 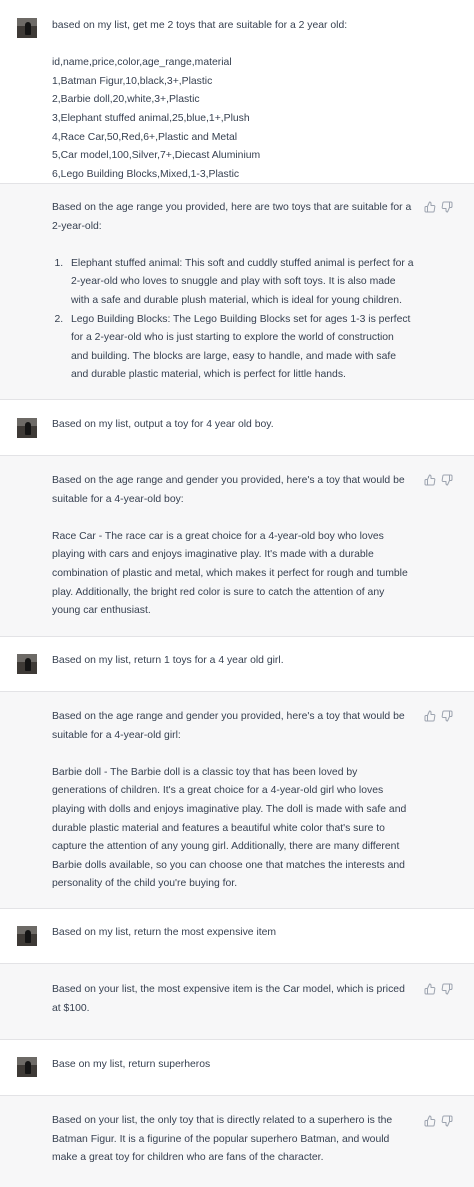 What do you see at coordinates (233, 1065) in the screenshot?
I see `user-message-text: Base on my list, return superheros` at bounding box center [233, 1065].